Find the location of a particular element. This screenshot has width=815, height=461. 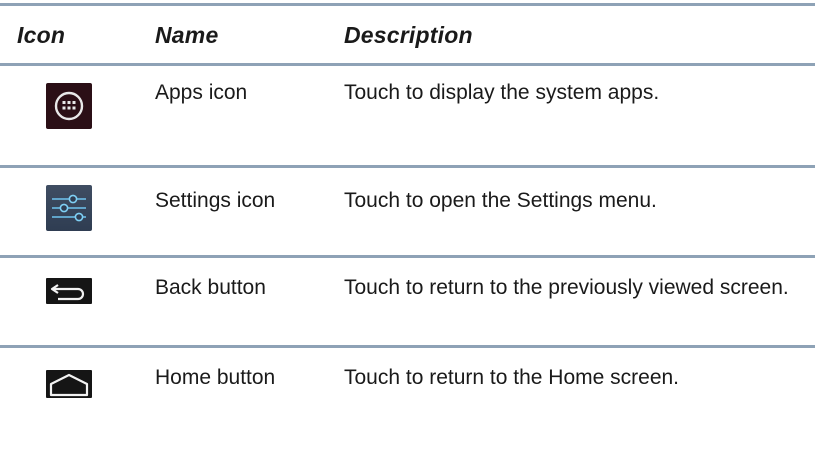

header-icon: Icon is located at coordinates (41, 35).